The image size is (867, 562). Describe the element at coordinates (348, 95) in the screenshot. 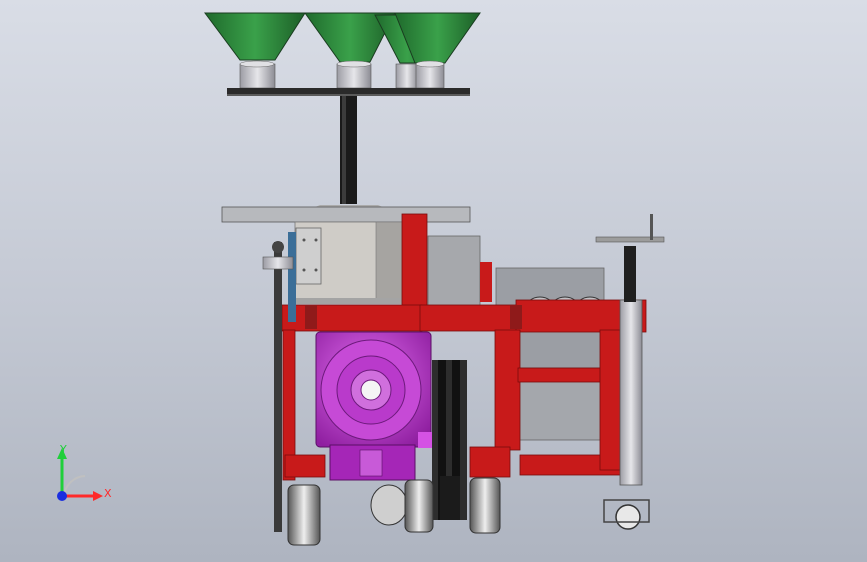

I see `hopper-plate-edge` at that location.